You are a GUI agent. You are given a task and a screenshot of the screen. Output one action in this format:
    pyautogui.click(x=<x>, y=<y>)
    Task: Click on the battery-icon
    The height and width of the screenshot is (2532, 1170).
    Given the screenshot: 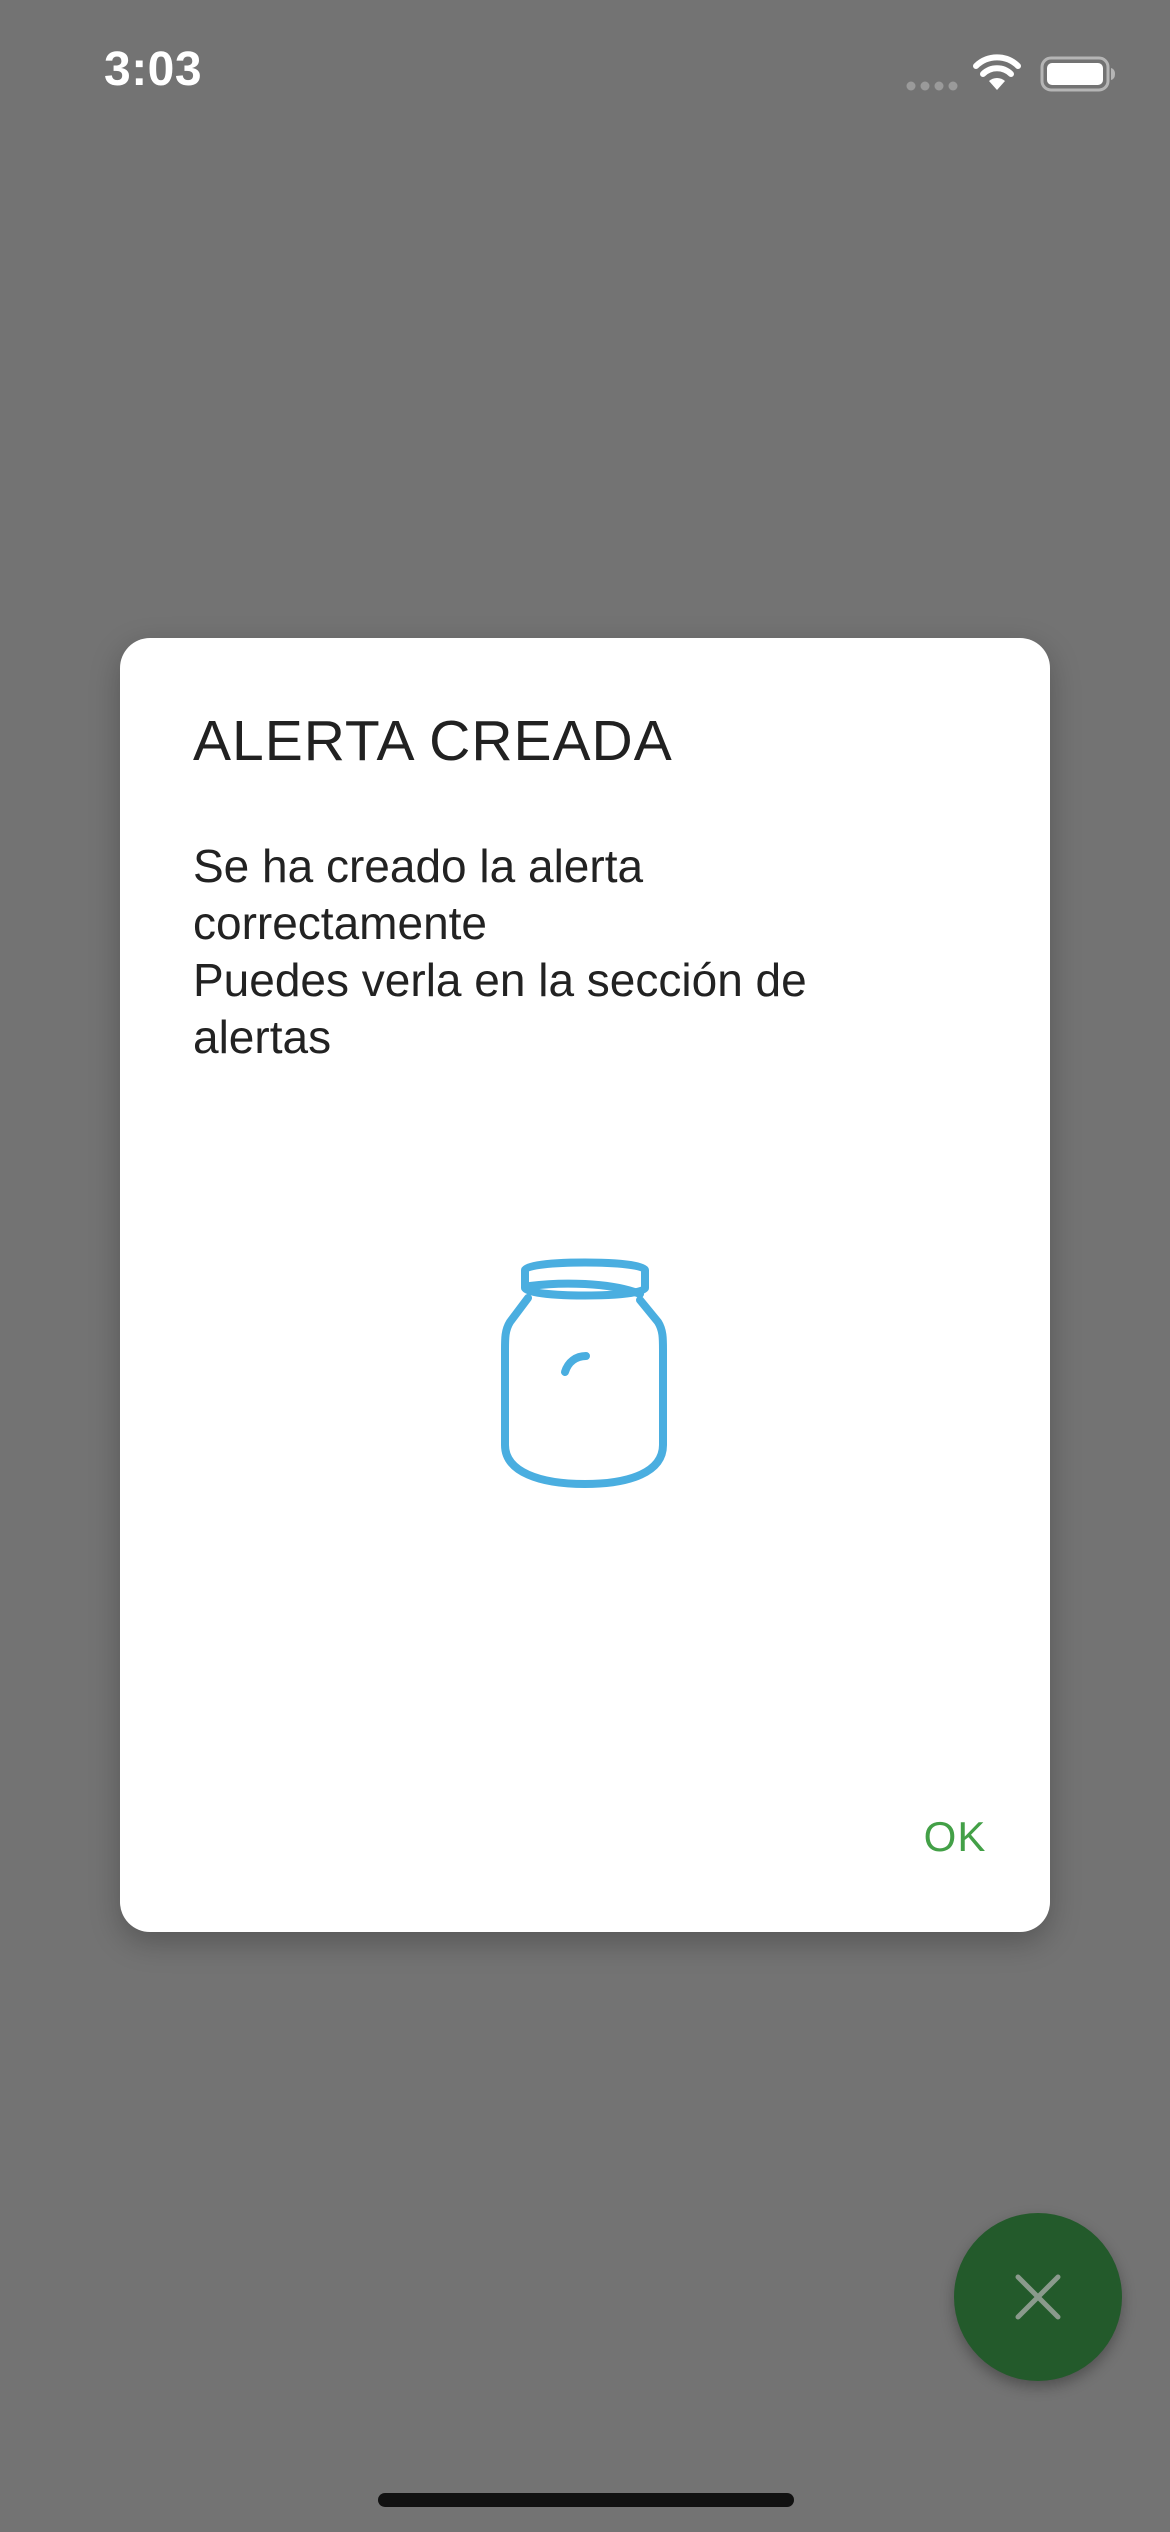 What is the action you would take?
    pyautogui.click(x=1077, y=74)
    